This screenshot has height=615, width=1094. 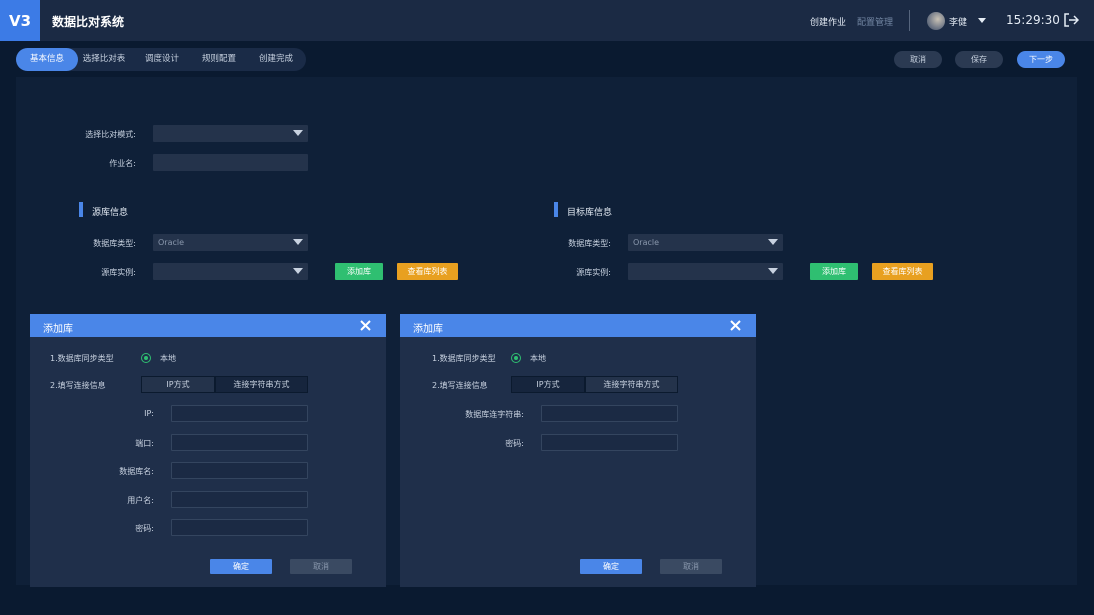 What do you see at coordinates (82, 358) in the screenshot?
I see `sync-type-label: 1.数据库同步类型` at bounding box center [82, 358].